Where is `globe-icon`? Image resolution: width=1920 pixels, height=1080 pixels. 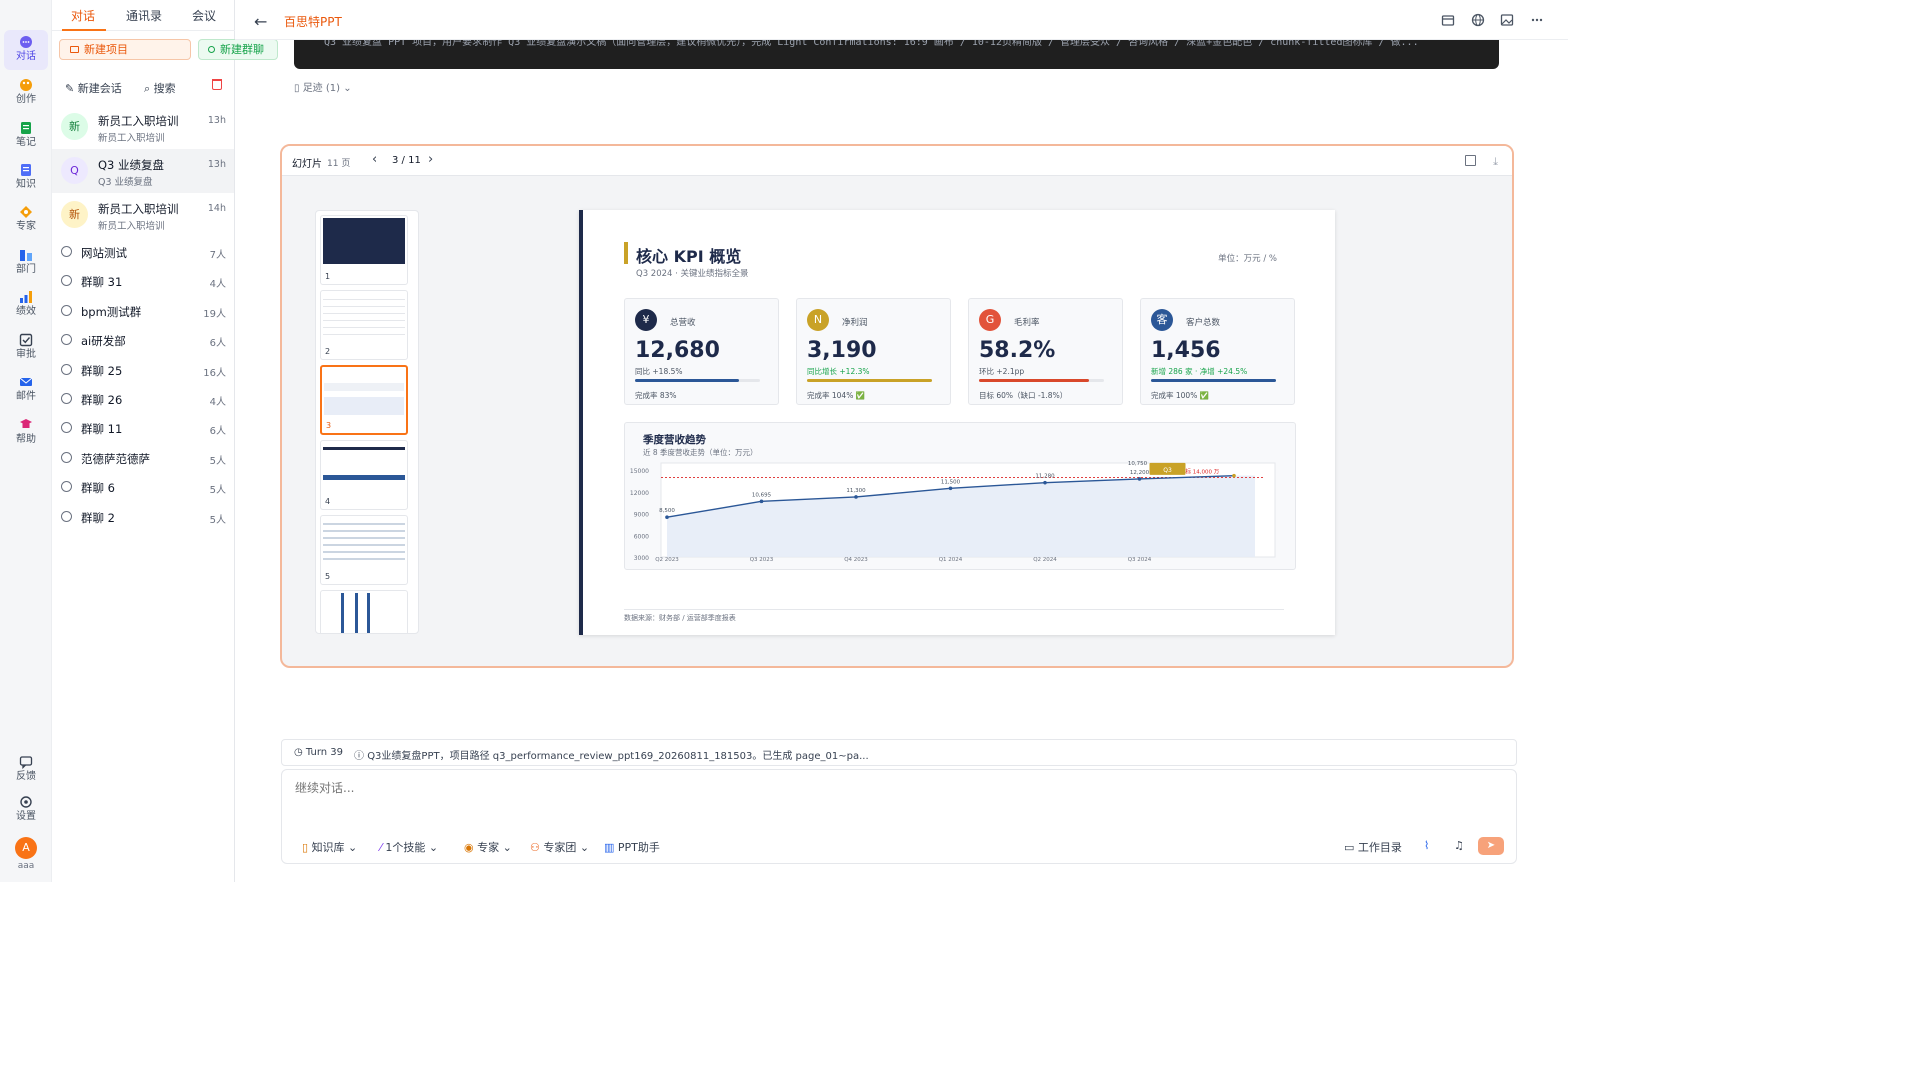
globe-icon is located at coordinates (1478, 20).